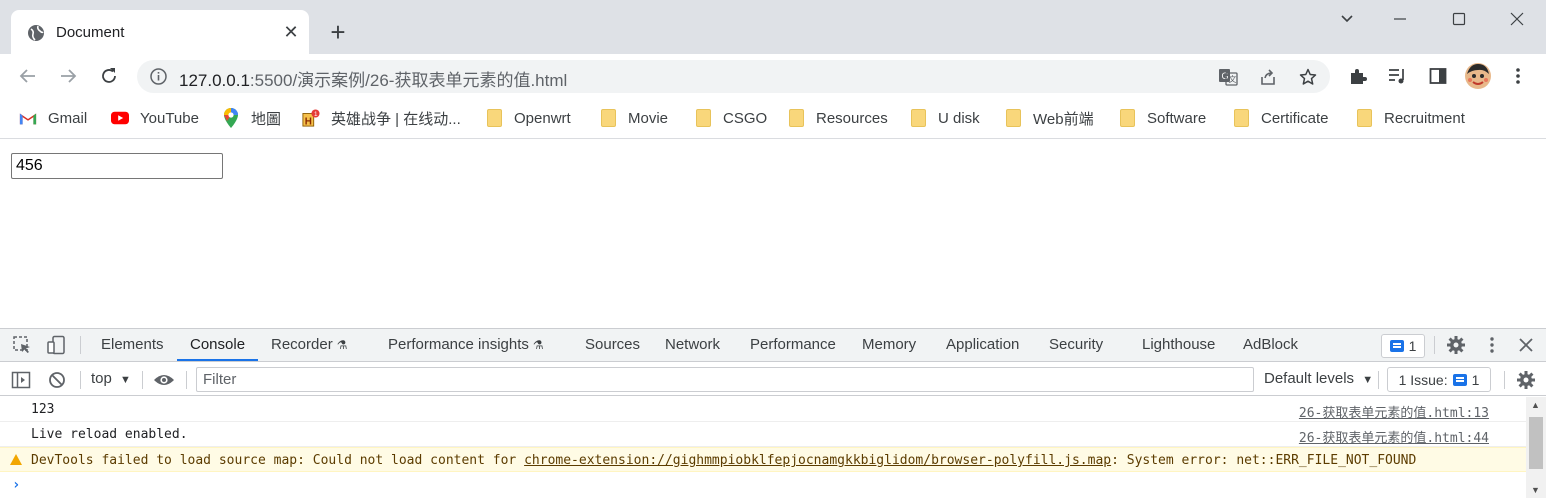  What do you see at coordinates (16, 485) in the screenshot?
I see `console-prompt: ›` at bounding box center [16, 485].